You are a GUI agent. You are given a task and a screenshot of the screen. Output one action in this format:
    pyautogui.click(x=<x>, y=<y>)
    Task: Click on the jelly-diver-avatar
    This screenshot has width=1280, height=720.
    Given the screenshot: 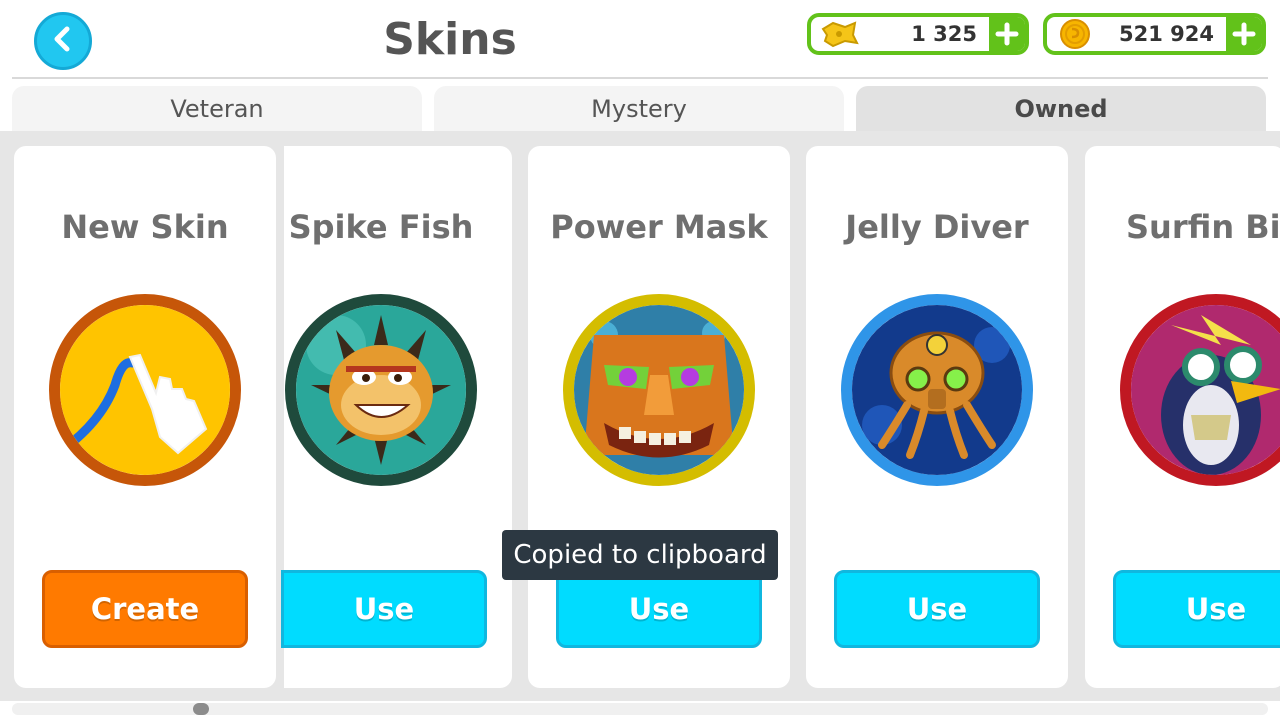 What is the action you would take?
    pyautogui.click(x=937, y=390)
    